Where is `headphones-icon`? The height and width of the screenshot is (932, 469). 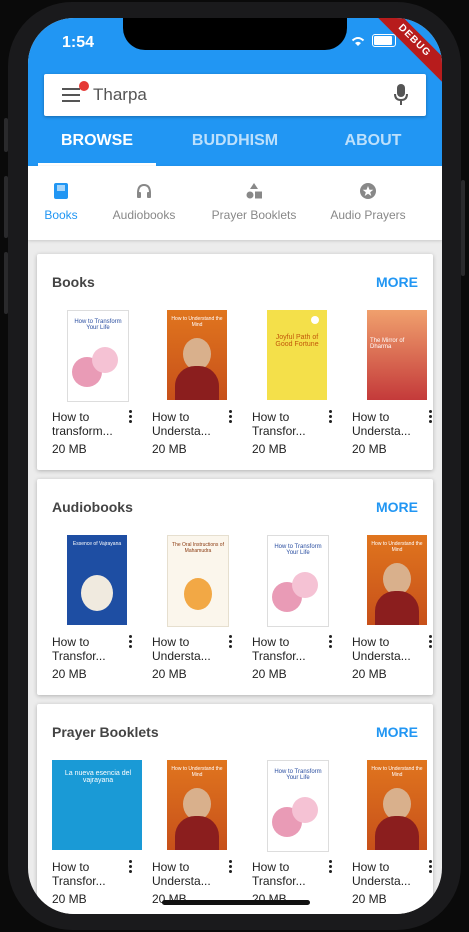 headphones-icon is located at coordinates (144, 190).